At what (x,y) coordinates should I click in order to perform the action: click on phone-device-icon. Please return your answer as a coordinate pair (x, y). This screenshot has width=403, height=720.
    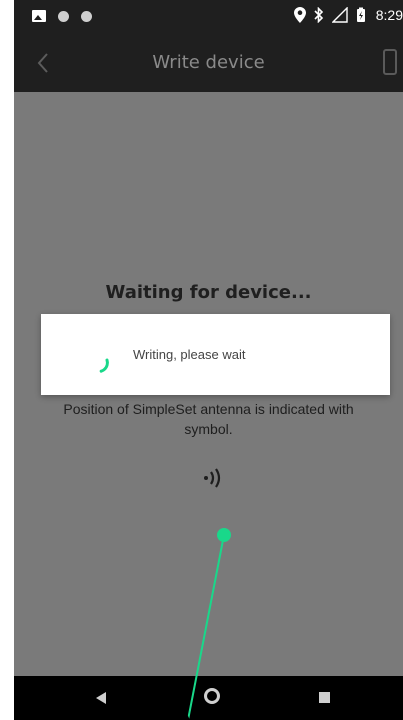
    Looking at the image, I should click on (390, 62).